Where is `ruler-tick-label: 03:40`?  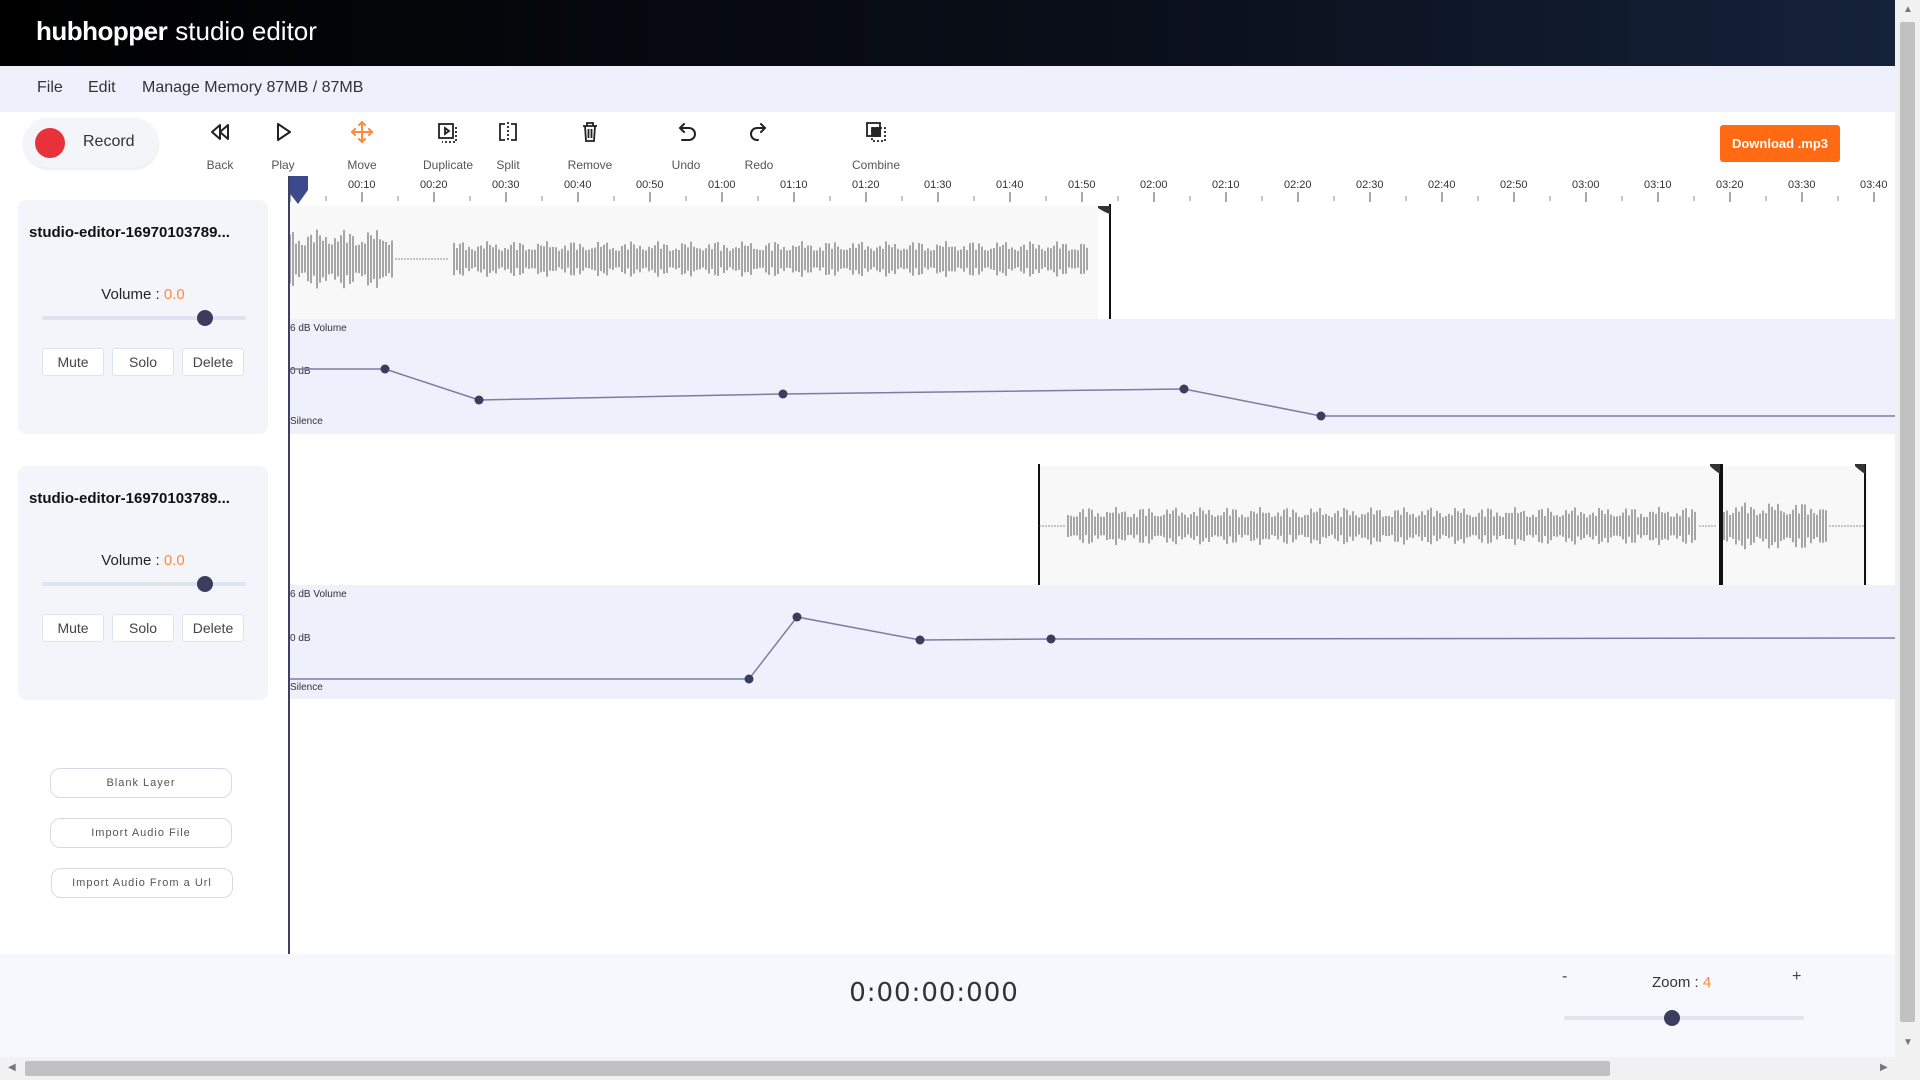 ruler-tick-label: 03:40 is located at coordinates (1874, 185).